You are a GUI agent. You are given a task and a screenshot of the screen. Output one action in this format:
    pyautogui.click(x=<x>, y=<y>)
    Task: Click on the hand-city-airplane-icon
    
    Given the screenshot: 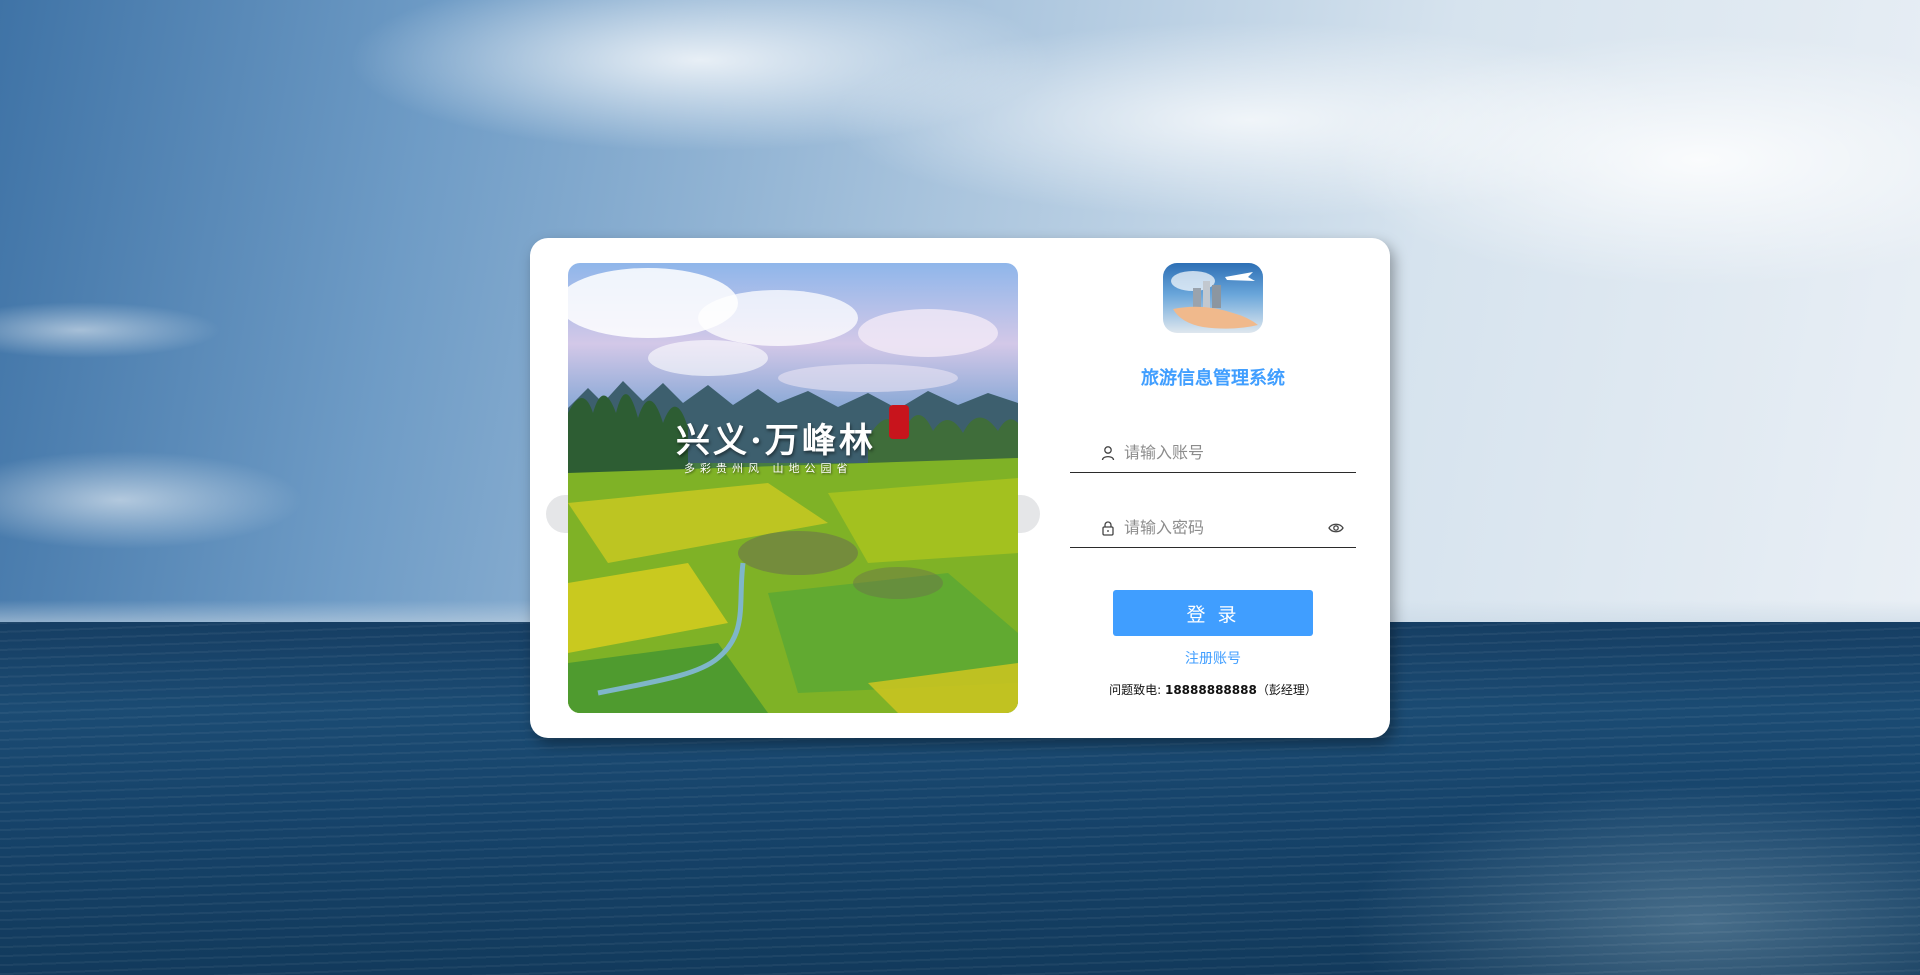 What is the action you would take?
    pyautogui.click(x=1214, y=300)
    